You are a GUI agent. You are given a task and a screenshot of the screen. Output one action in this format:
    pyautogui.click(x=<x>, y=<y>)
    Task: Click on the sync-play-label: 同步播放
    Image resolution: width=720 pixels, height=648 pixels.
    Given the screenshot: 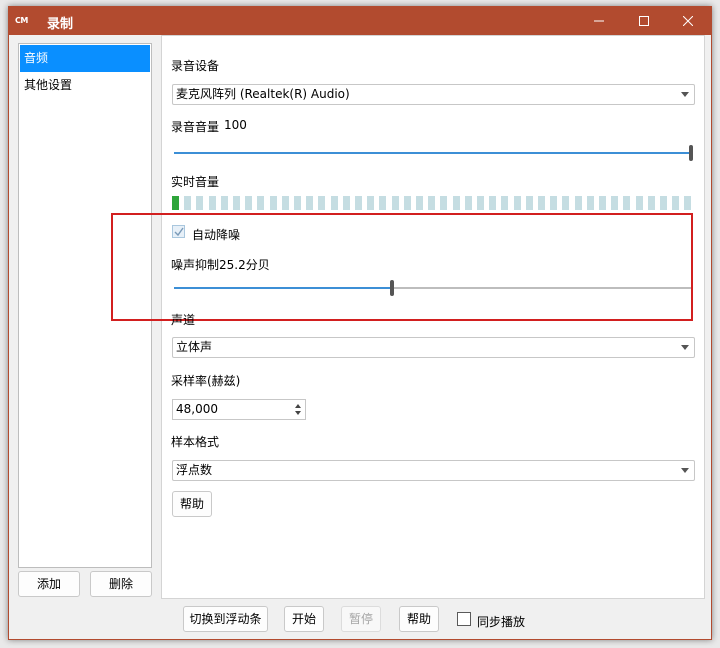 What is the action you would take?
    pyautogui.click(x=501, y=621)
    